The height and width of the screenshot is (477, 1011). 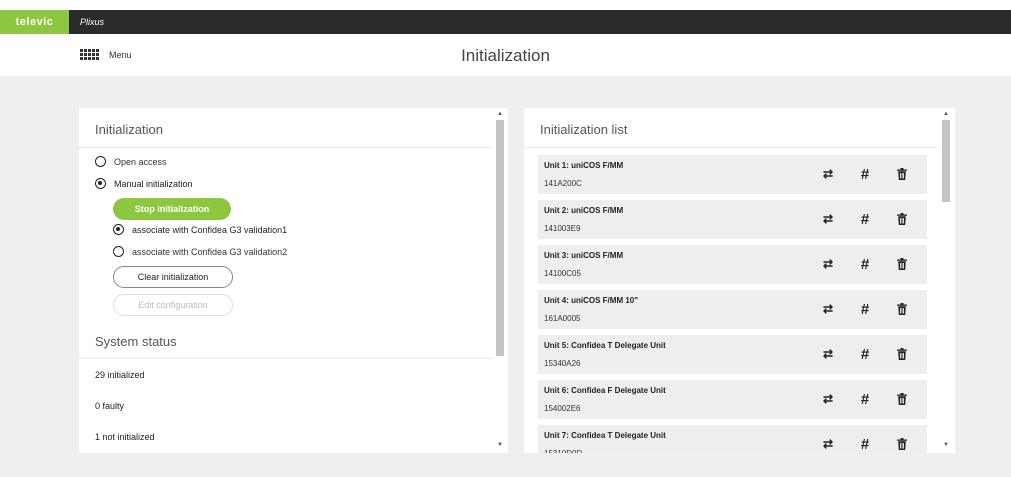 I want to click on page-title: Initialization, so click(x=505, y=55).